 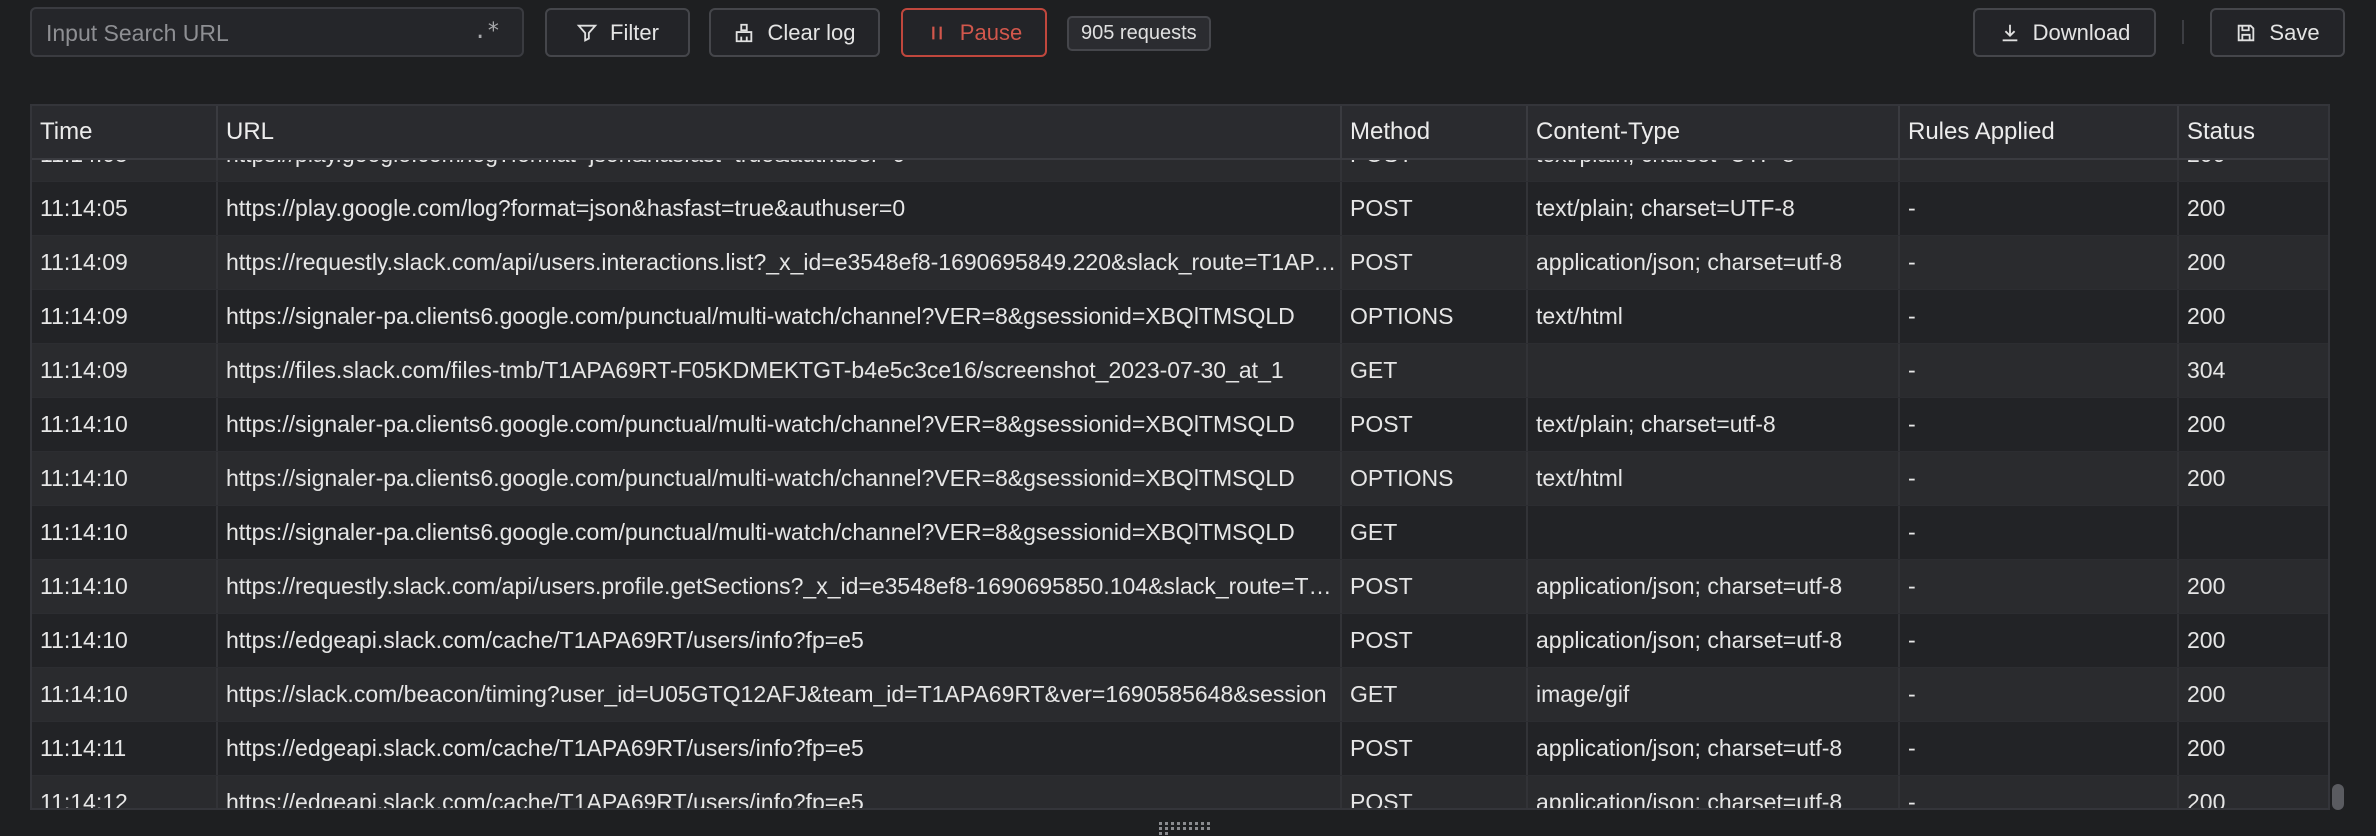 I want to click on cell-time: 11:14:12, so click(x=125, y=792).